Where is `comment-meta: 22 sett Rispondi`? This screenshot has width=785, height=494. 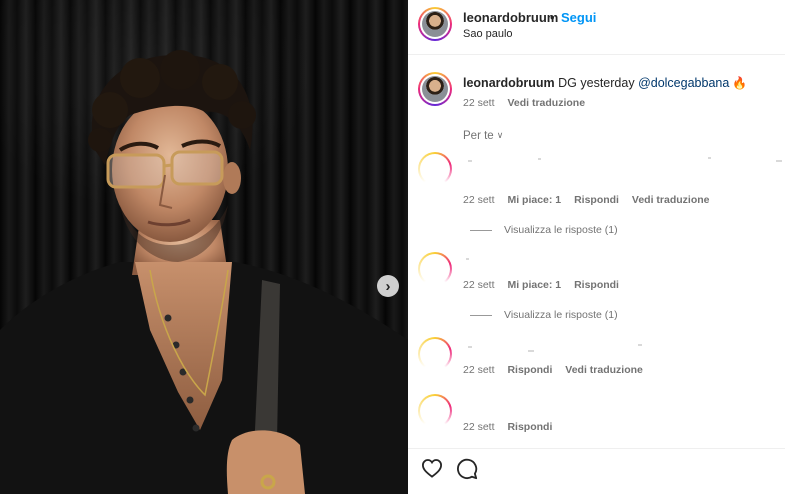 comment-meta: 22 sett Rispondi is located at coordinates (512, 427).